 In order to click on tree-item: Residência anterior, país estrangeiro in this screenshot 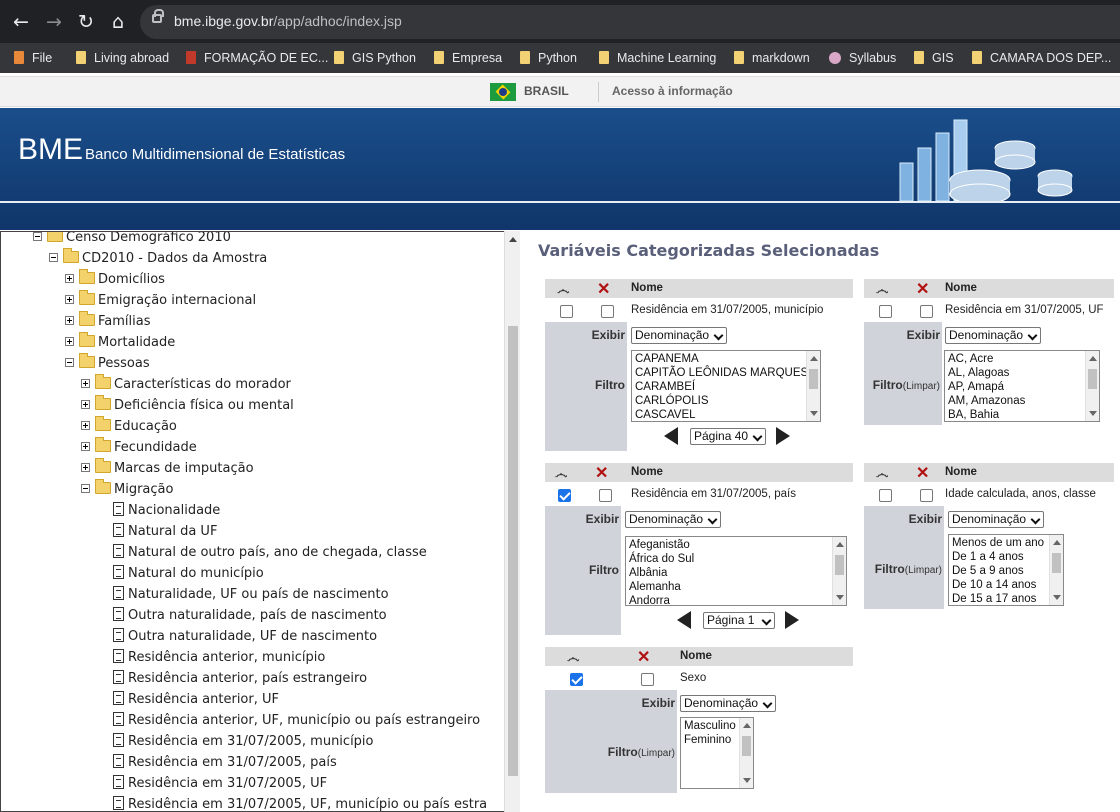, I will do `click(240, 679)`.